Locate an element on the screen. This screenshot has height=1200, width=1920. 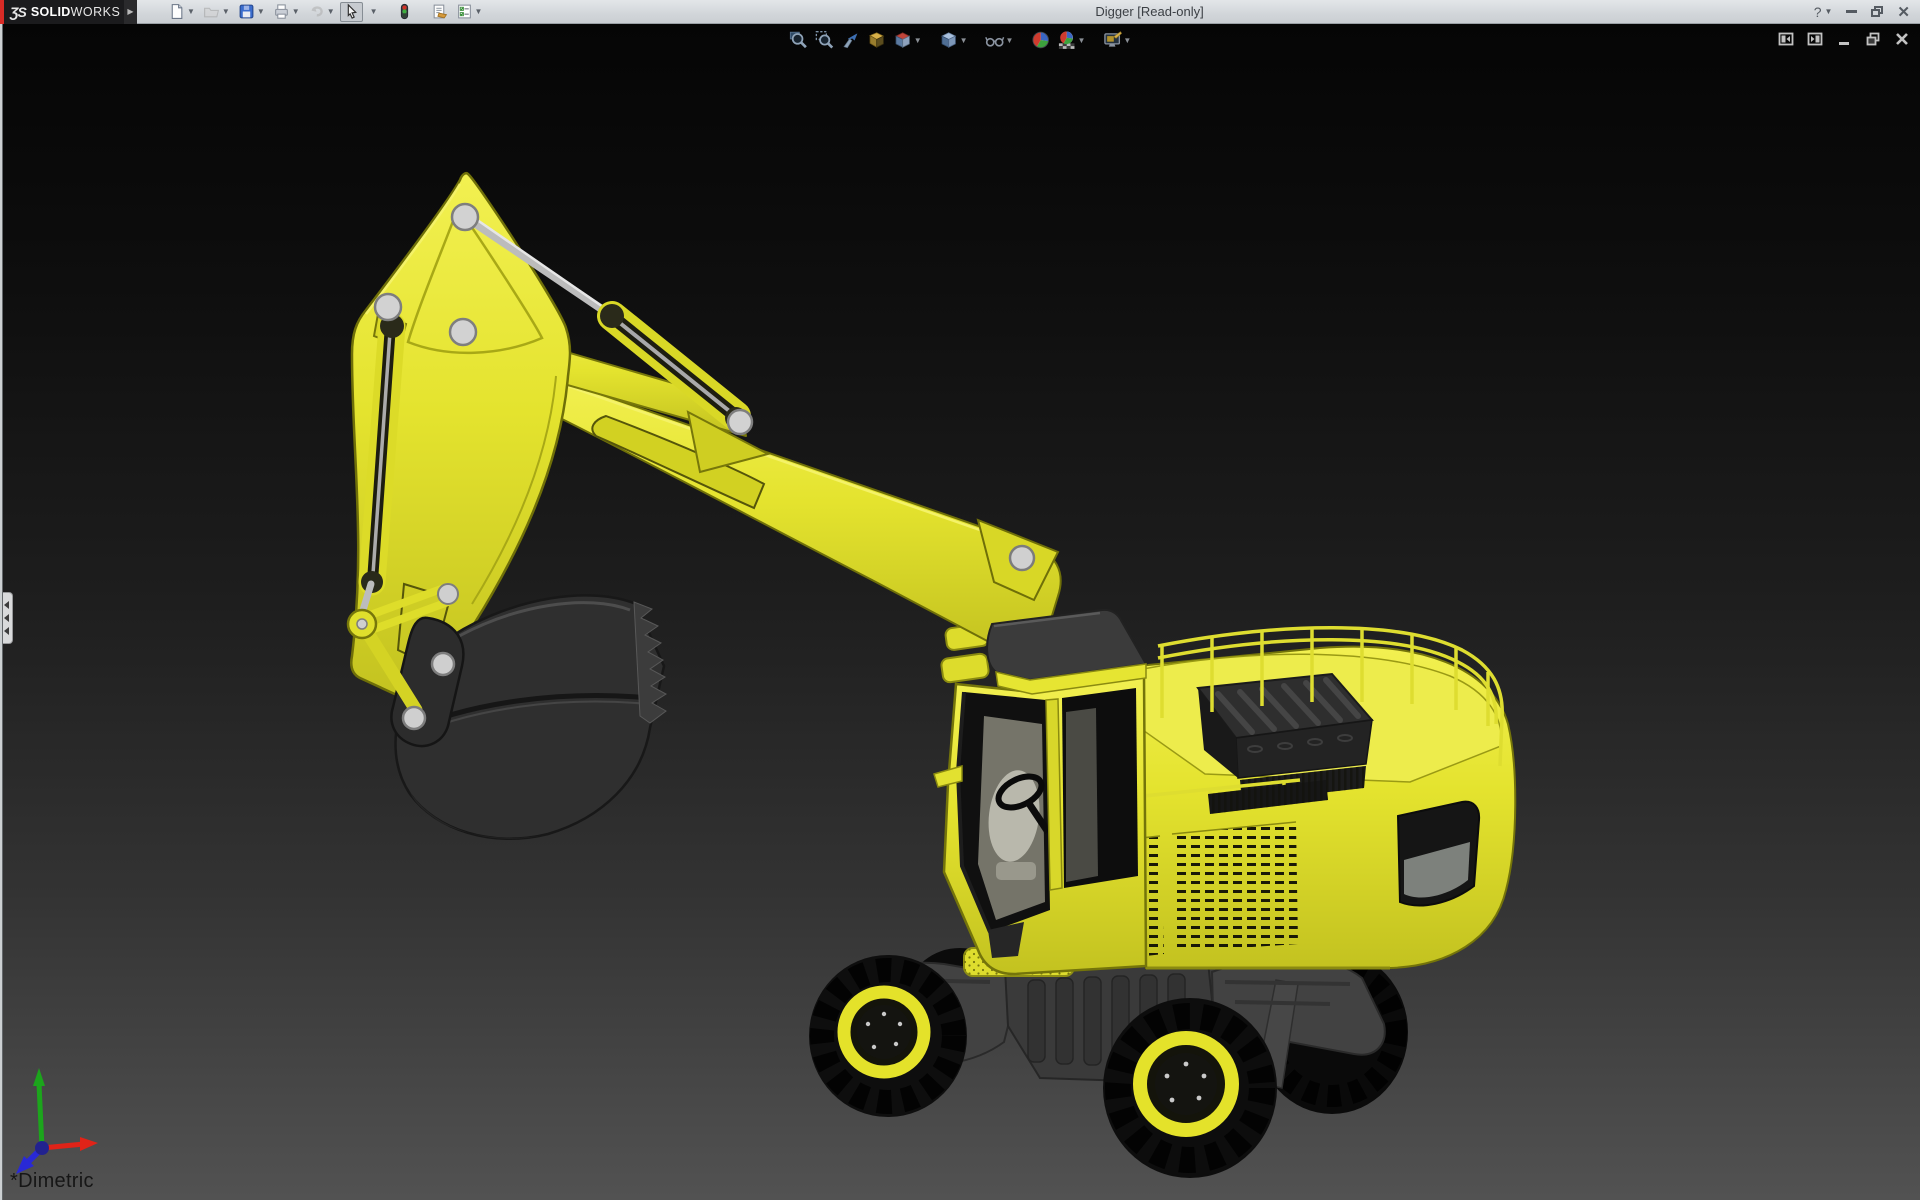
view-settings-icon is located at coordinates (1112, 39).